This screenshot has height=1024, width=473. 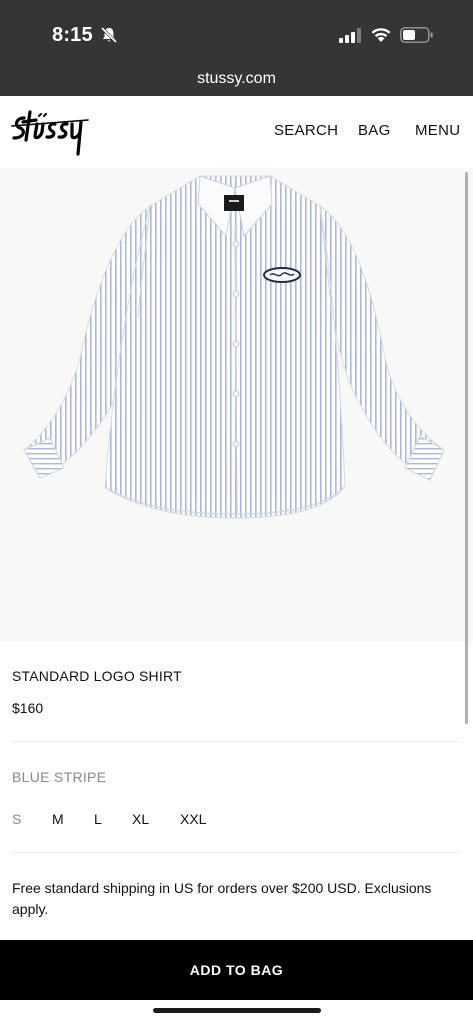 What do you see at coordinates (109, 35) in the screenshot?
I see `bell-slash-icon` at bounding box center [109, 35].